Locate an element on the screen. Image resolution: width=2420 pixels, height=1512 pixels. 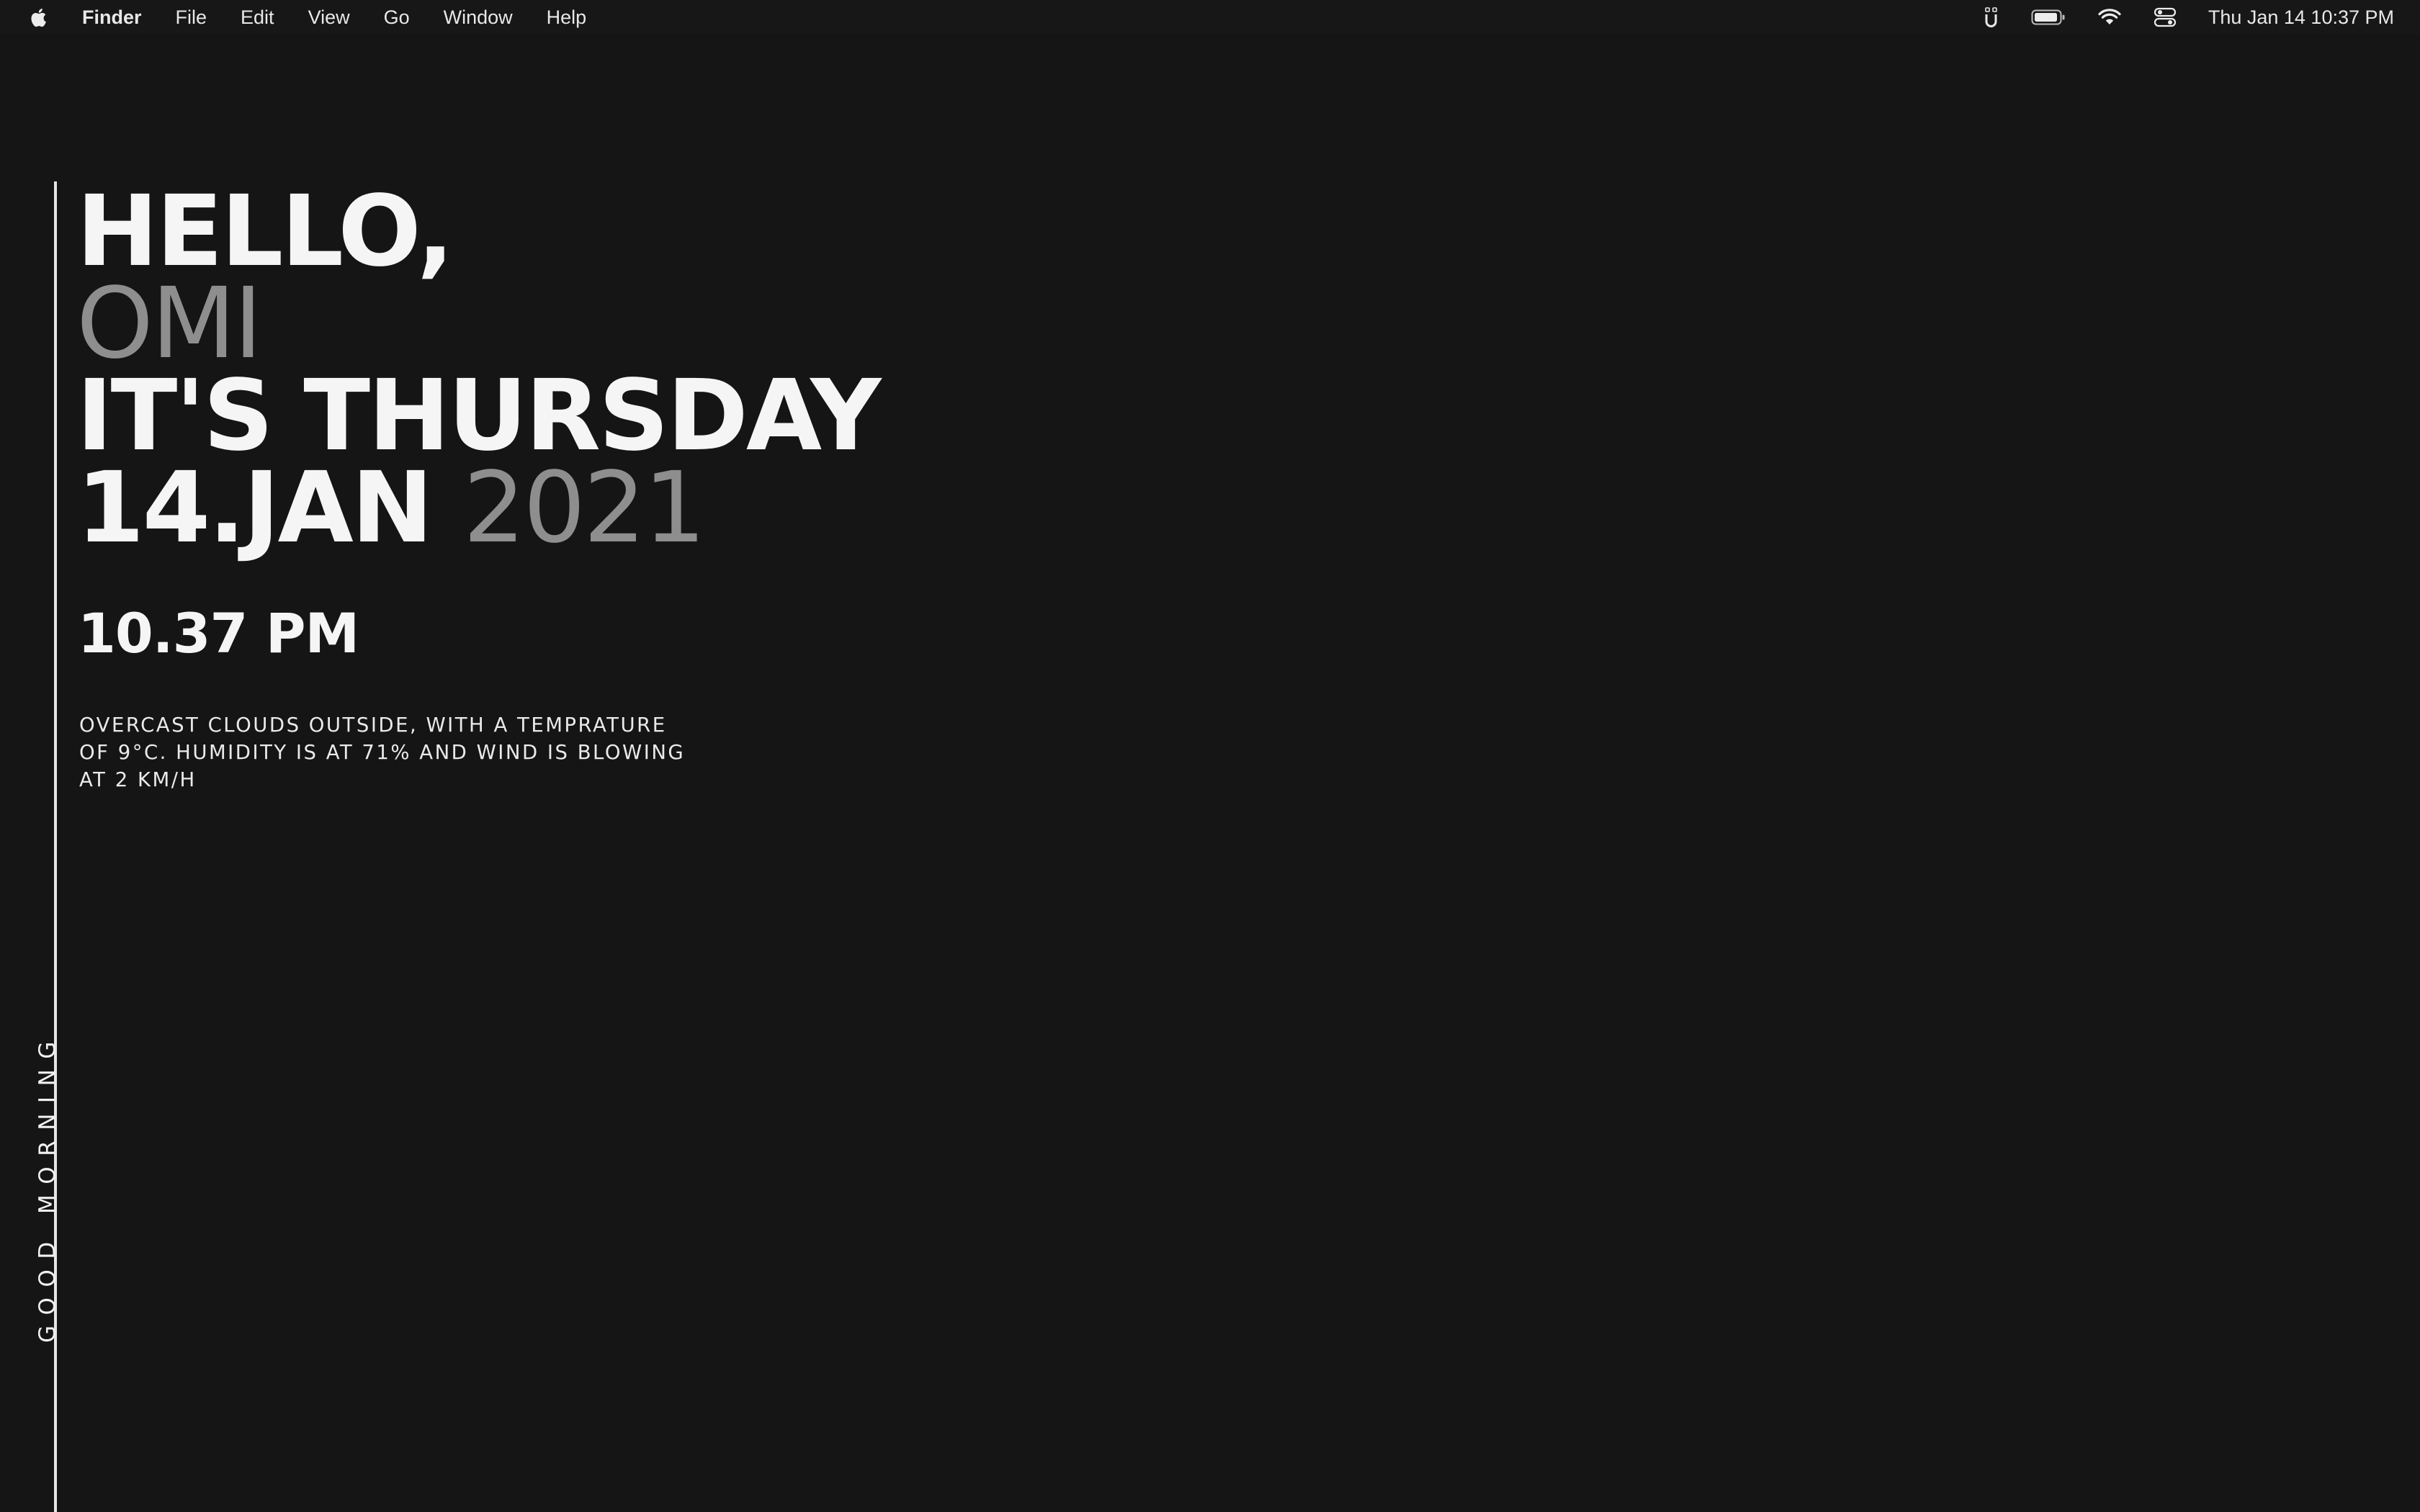
day-of-week: IT'S THURSDAY is located at coordinates (479, 416).